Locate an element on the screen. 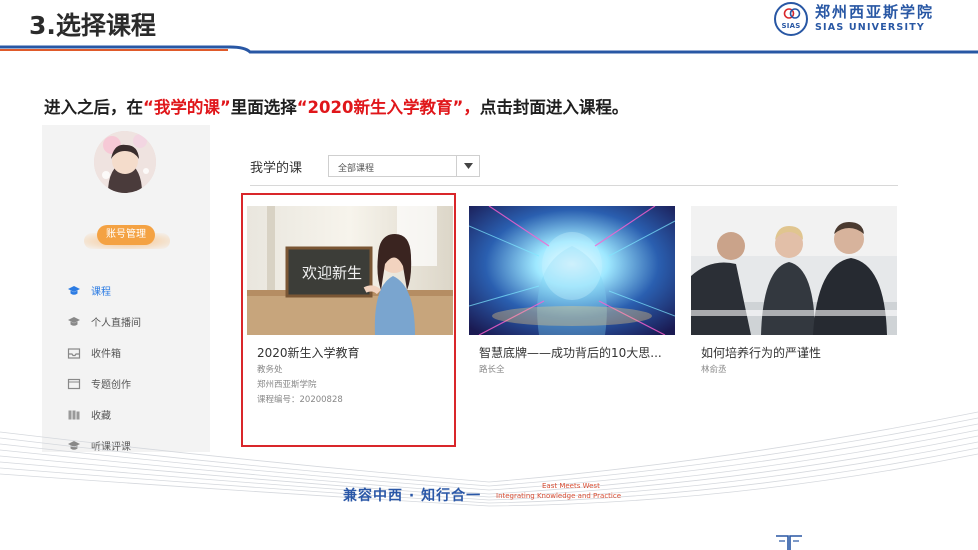 The image size is (978, 550). sias-logo: SIAS 郑州西亚斯学院 SIAS UNIVERSITY is located at coordinates (854, 19).